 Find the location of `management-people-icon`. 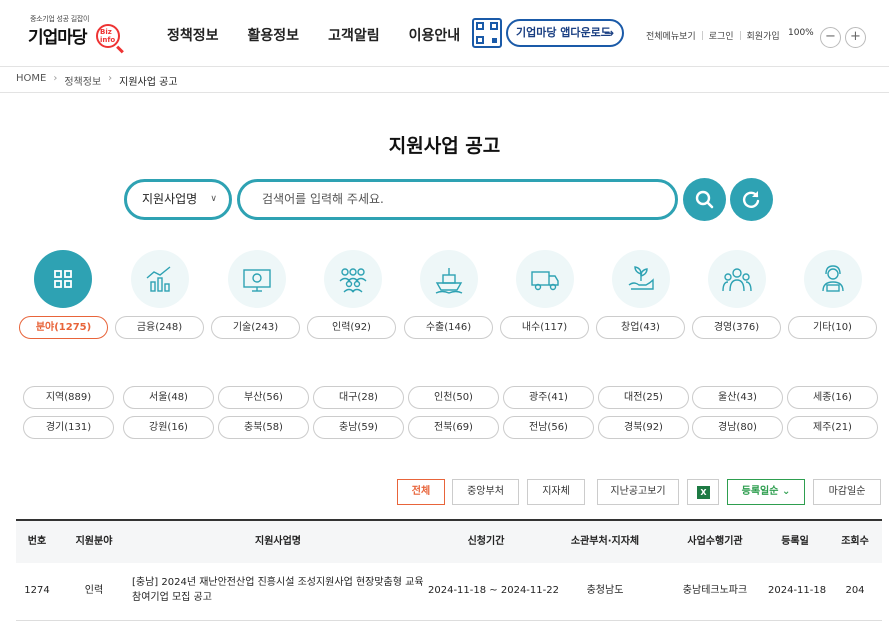

management-people-icon is located at coordinates (737, 280).